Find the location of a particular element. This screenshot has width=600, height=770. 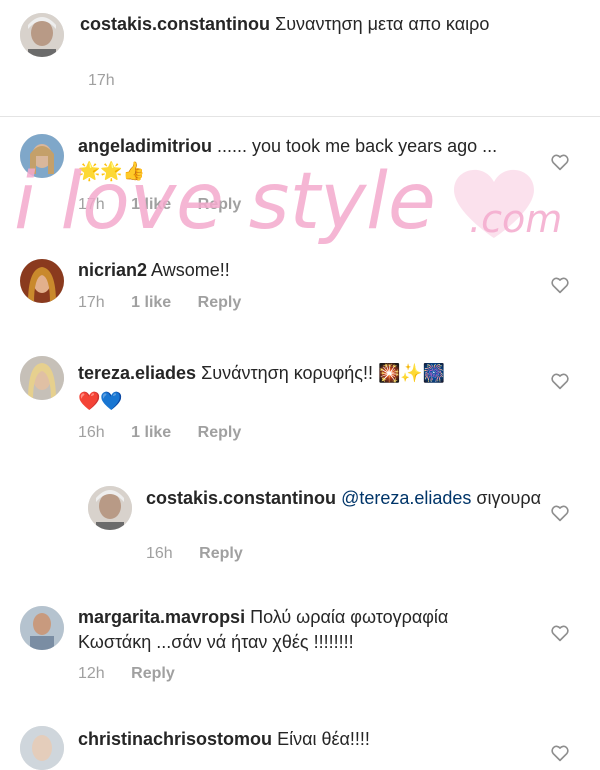

comment-text: tereza.eliades Συνάντηση κορυφής!! 🎇✨🎆 is located at coordinates (308, 373).